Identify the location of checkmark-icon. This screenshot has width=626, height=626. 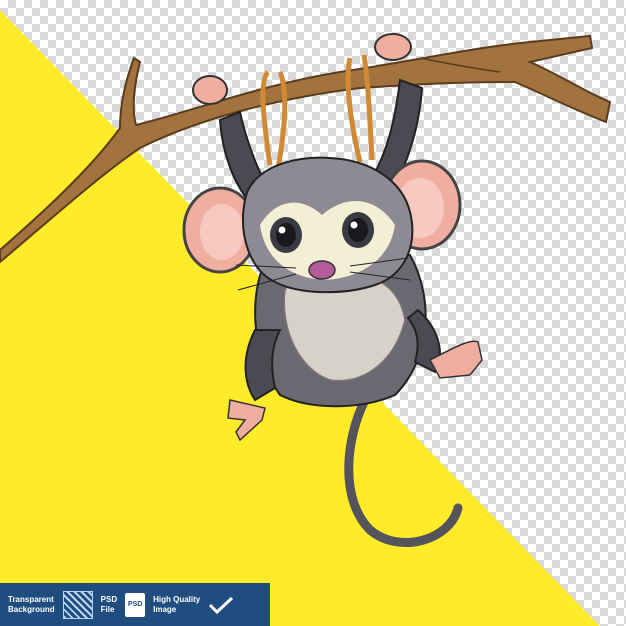
(221, 605).